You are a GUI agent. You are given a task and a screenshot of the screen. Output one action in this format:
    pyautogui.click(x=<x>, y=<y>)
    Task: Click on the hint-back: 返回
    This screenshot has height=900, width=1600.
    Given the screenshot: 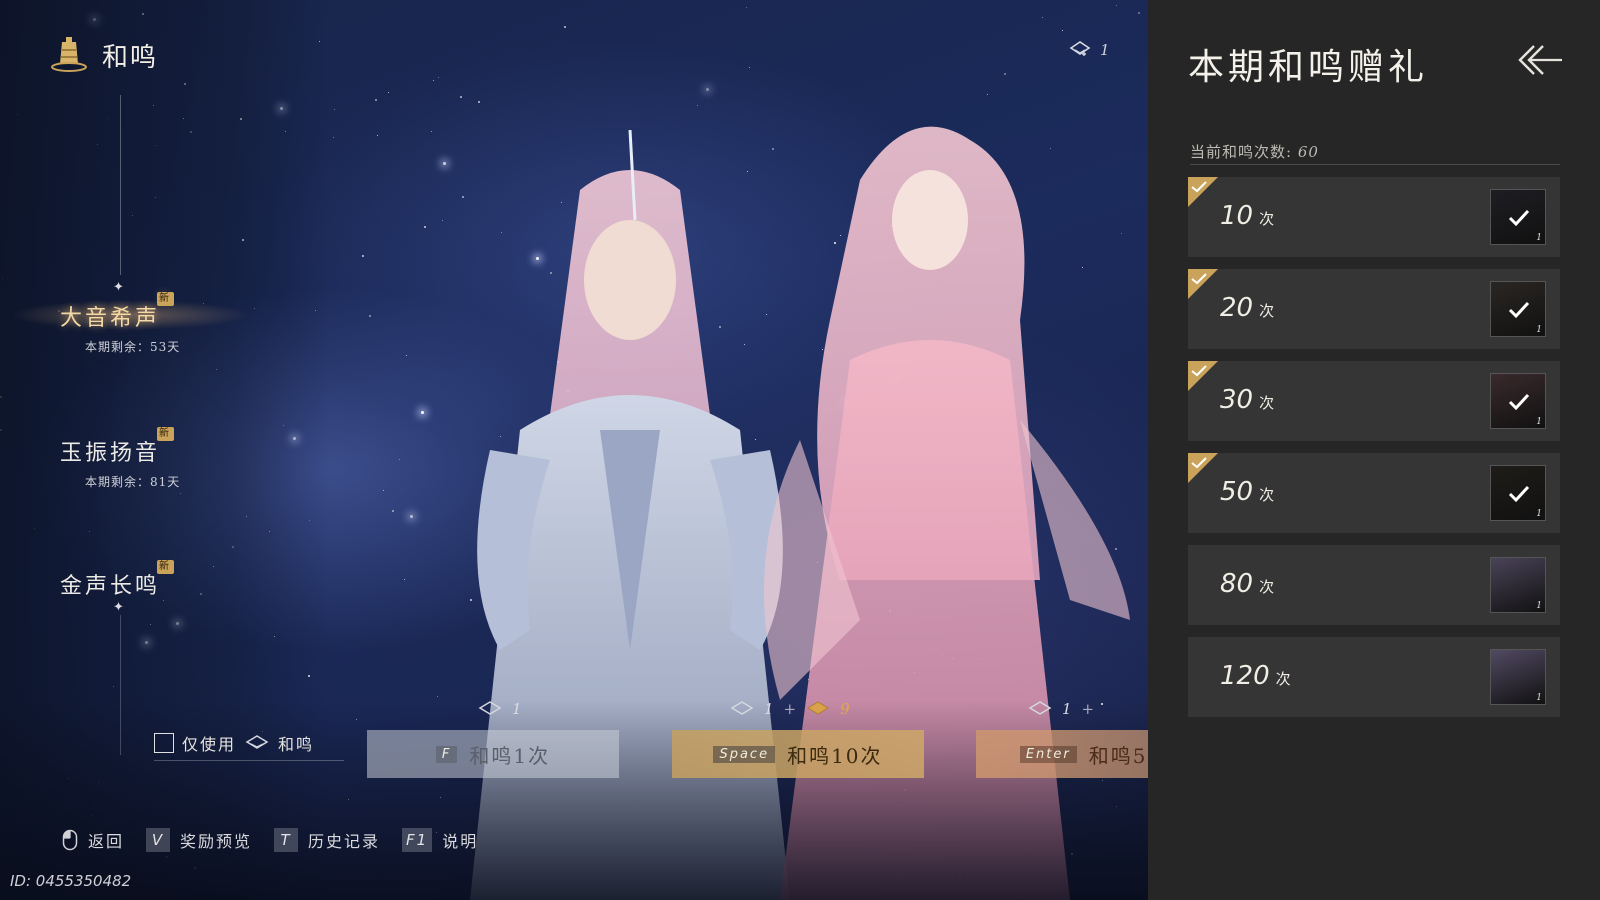 What is the action you would take?
    pyautogui.click(x=93, y=840)
    